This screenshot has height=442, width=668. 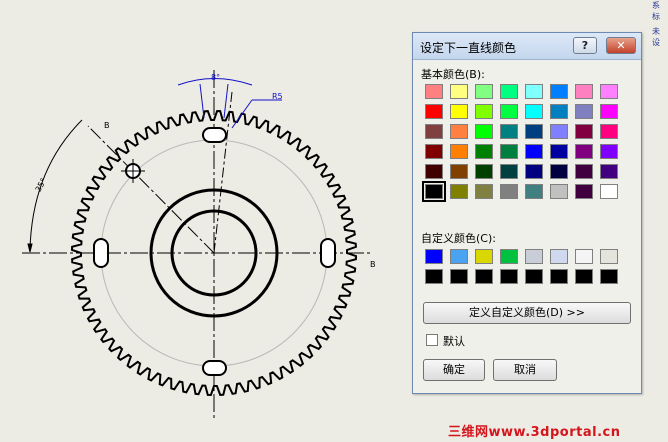 I want to click on help-button: ?, so click(x=585, y=45).